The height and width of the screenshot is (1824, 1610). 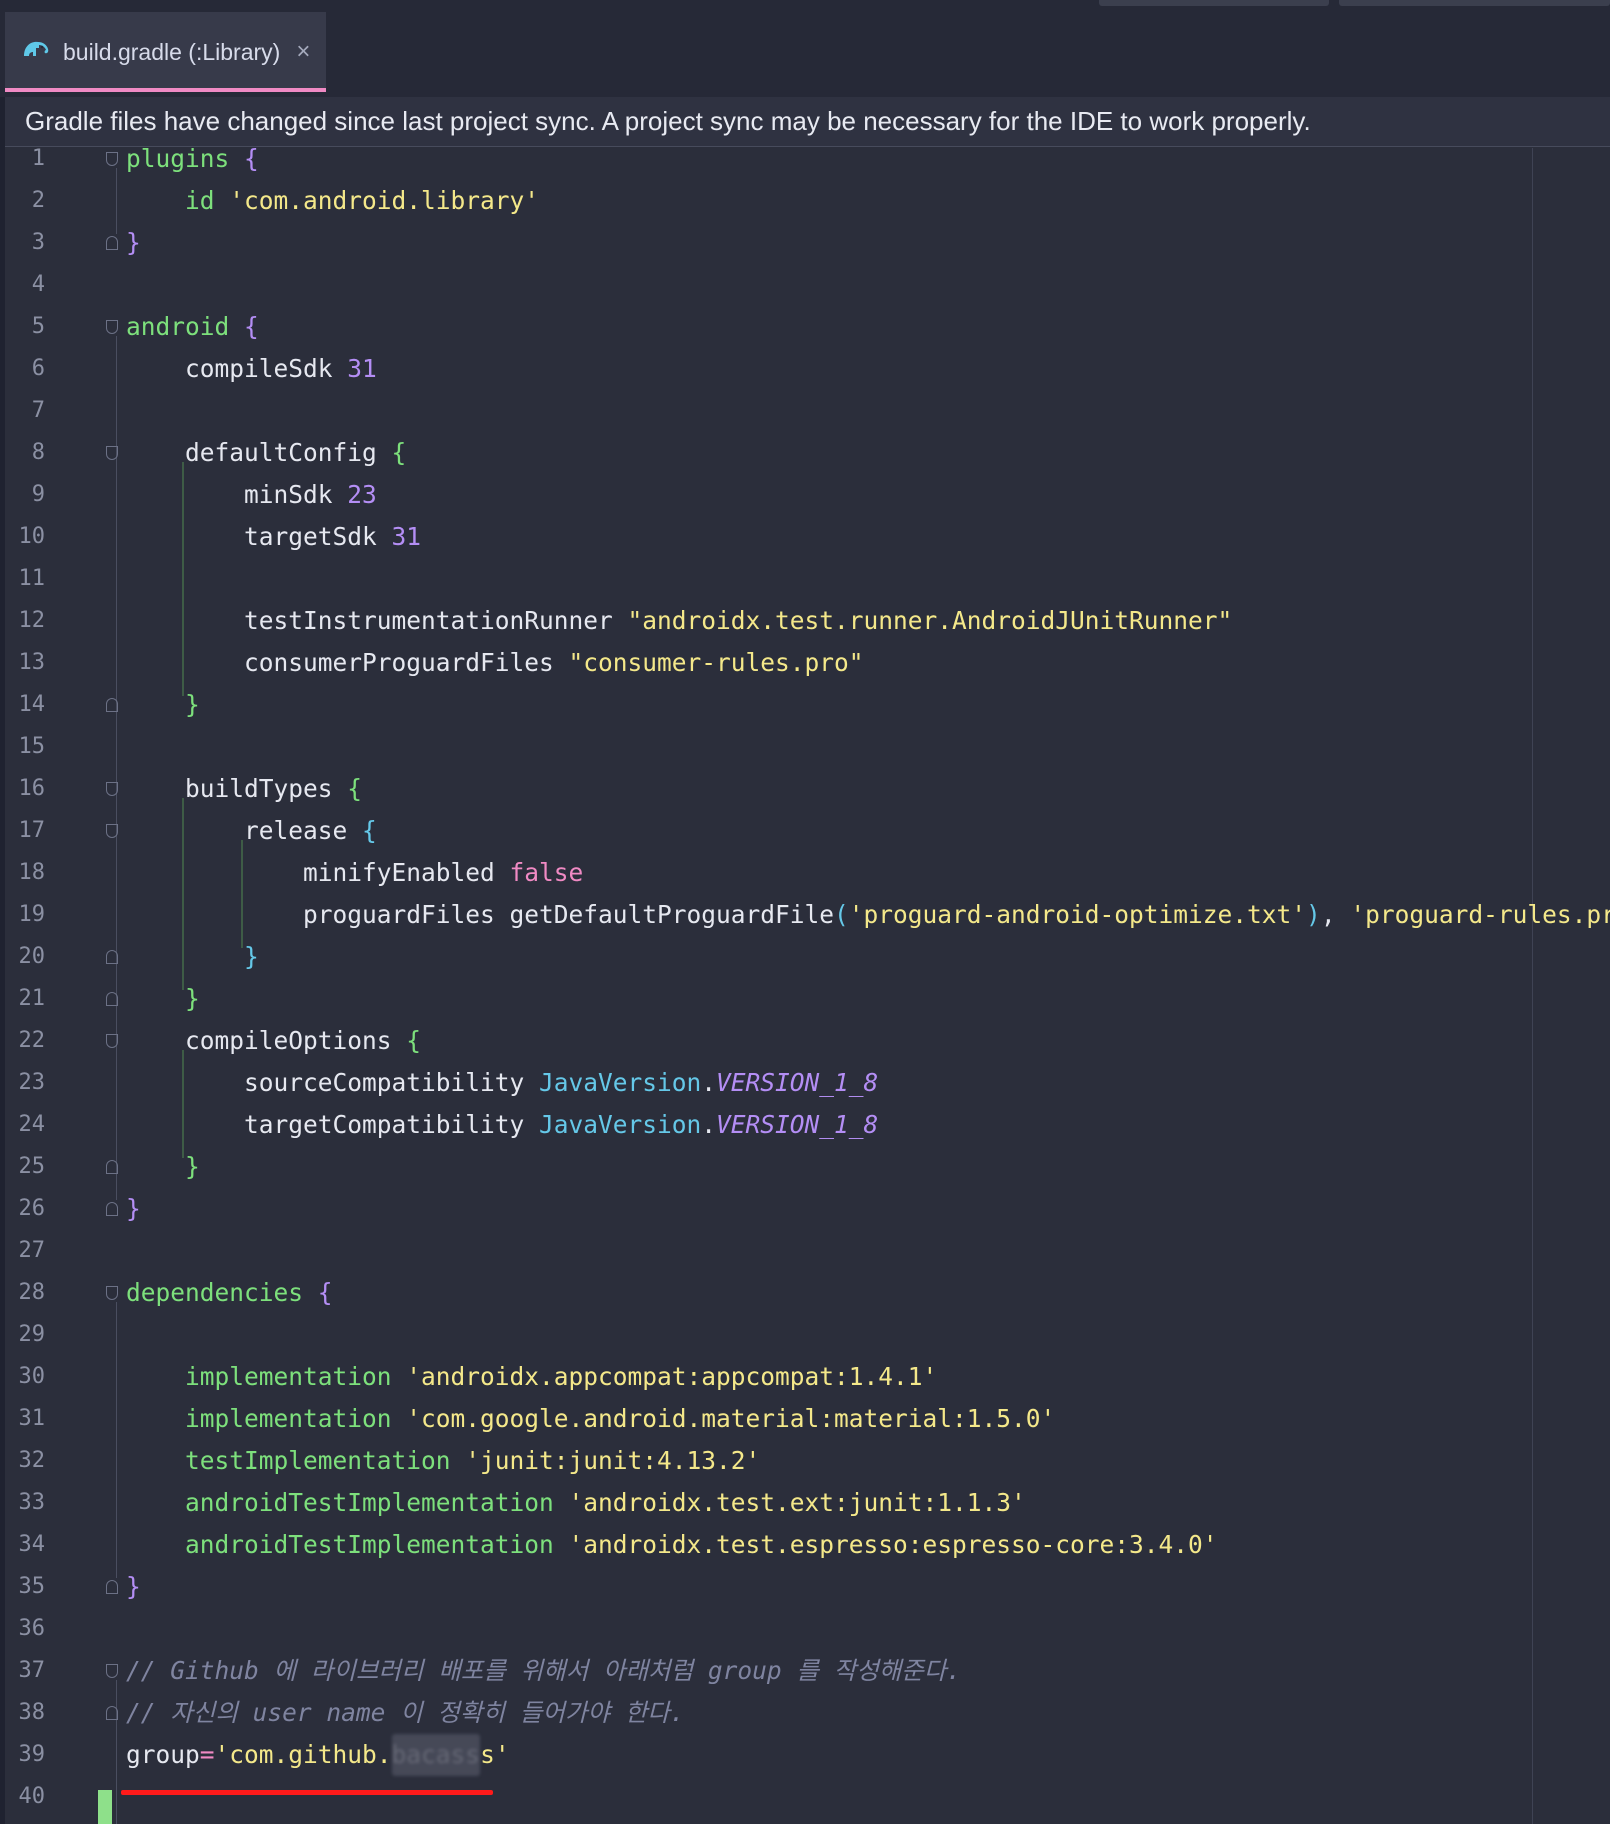 What do you see at coordinates (369, 1502) in the screenshot?
I see `code-token: androidTestImplementation` at bounding box center [369, 1502].